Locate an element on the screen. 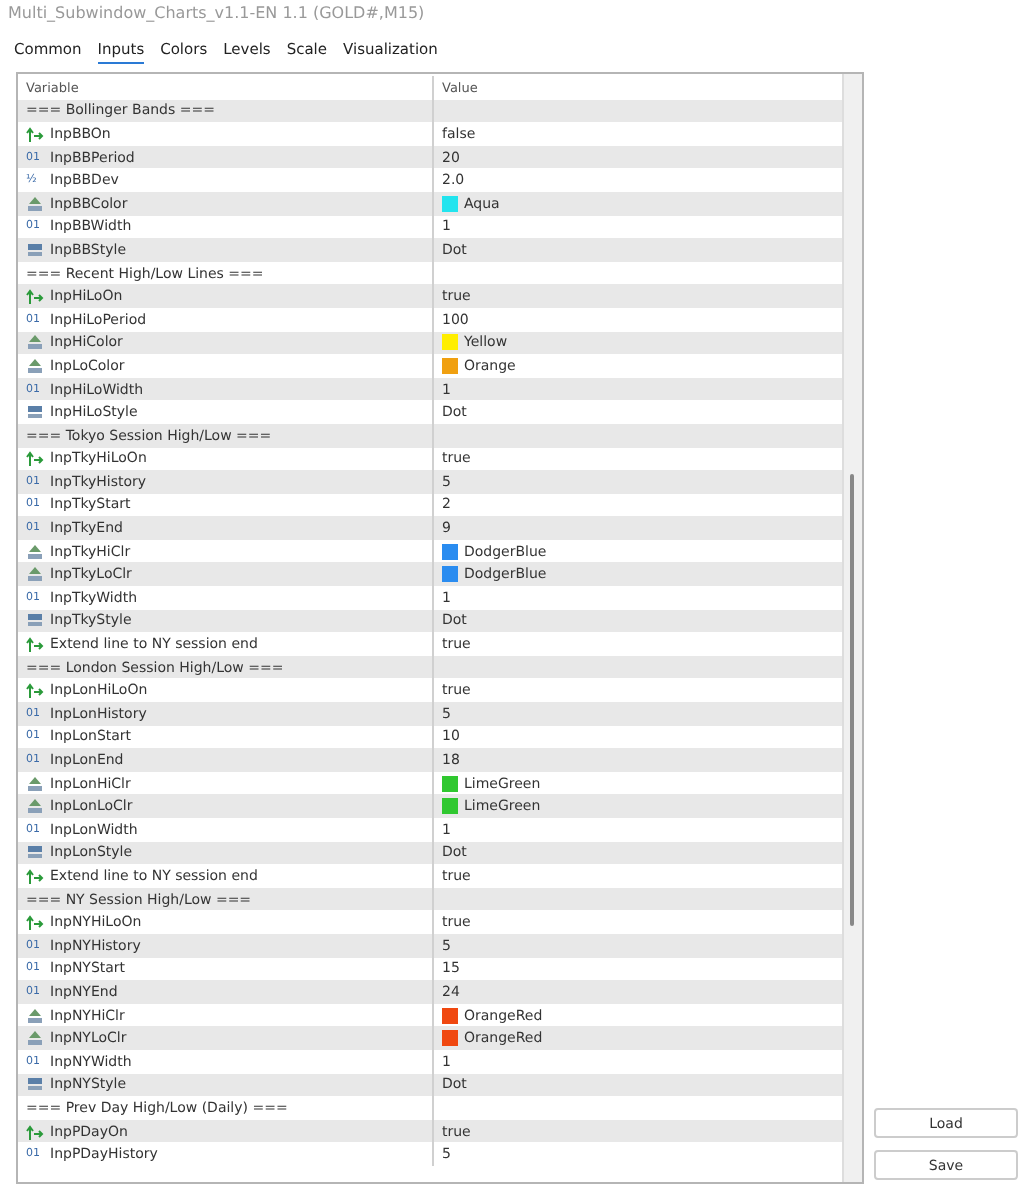  window-title: Multi_Subwindow_Charts_v1.1-EN 1.1 (GOLD#,M15) is located at coordinates (216, 14).